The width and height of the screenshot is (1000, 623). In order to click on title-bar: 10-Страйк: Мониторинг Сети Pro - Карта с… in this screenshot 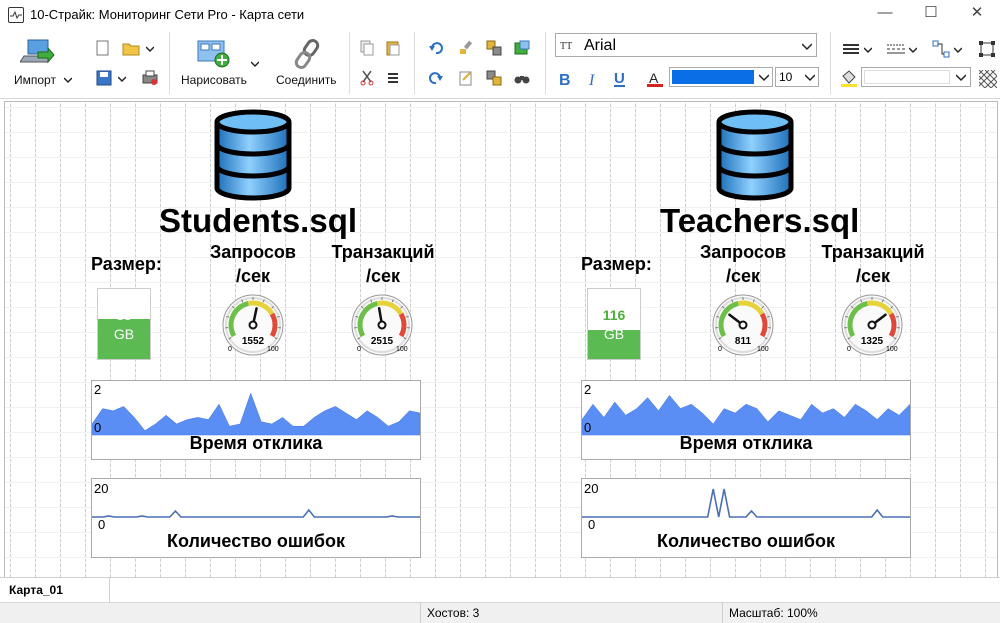, I will do `click(500, 15)`.